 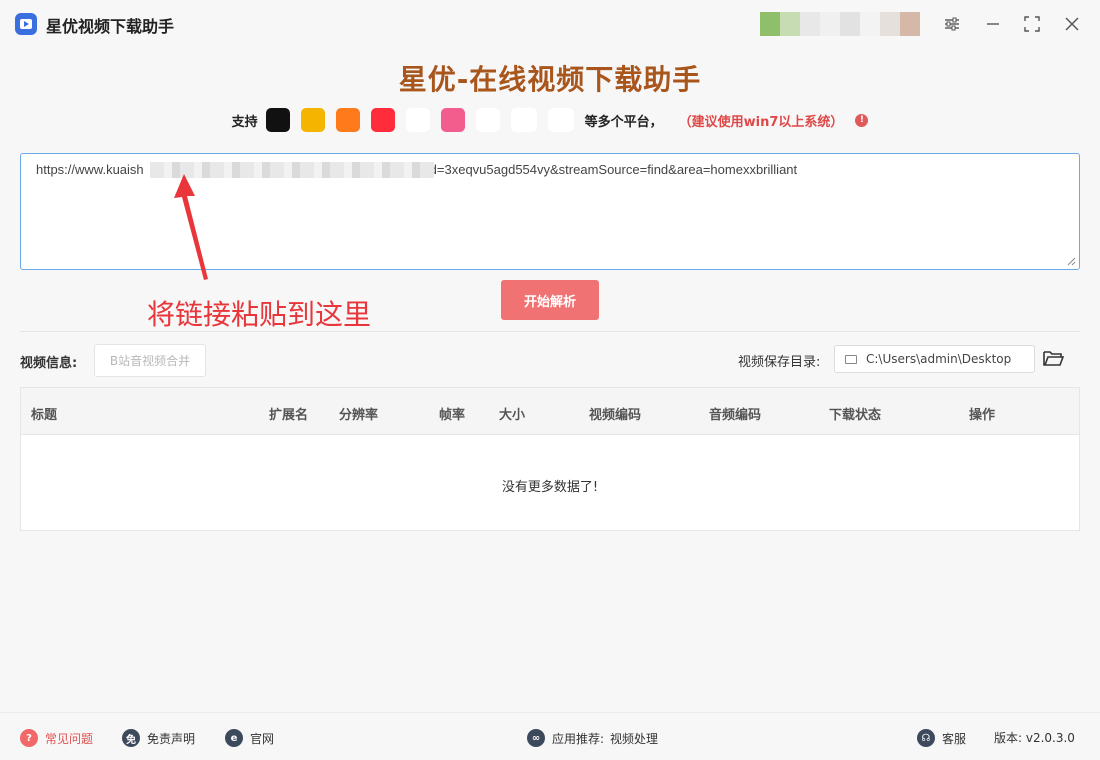 I want to click on column-title: 标题, so click(x=44, y=415).